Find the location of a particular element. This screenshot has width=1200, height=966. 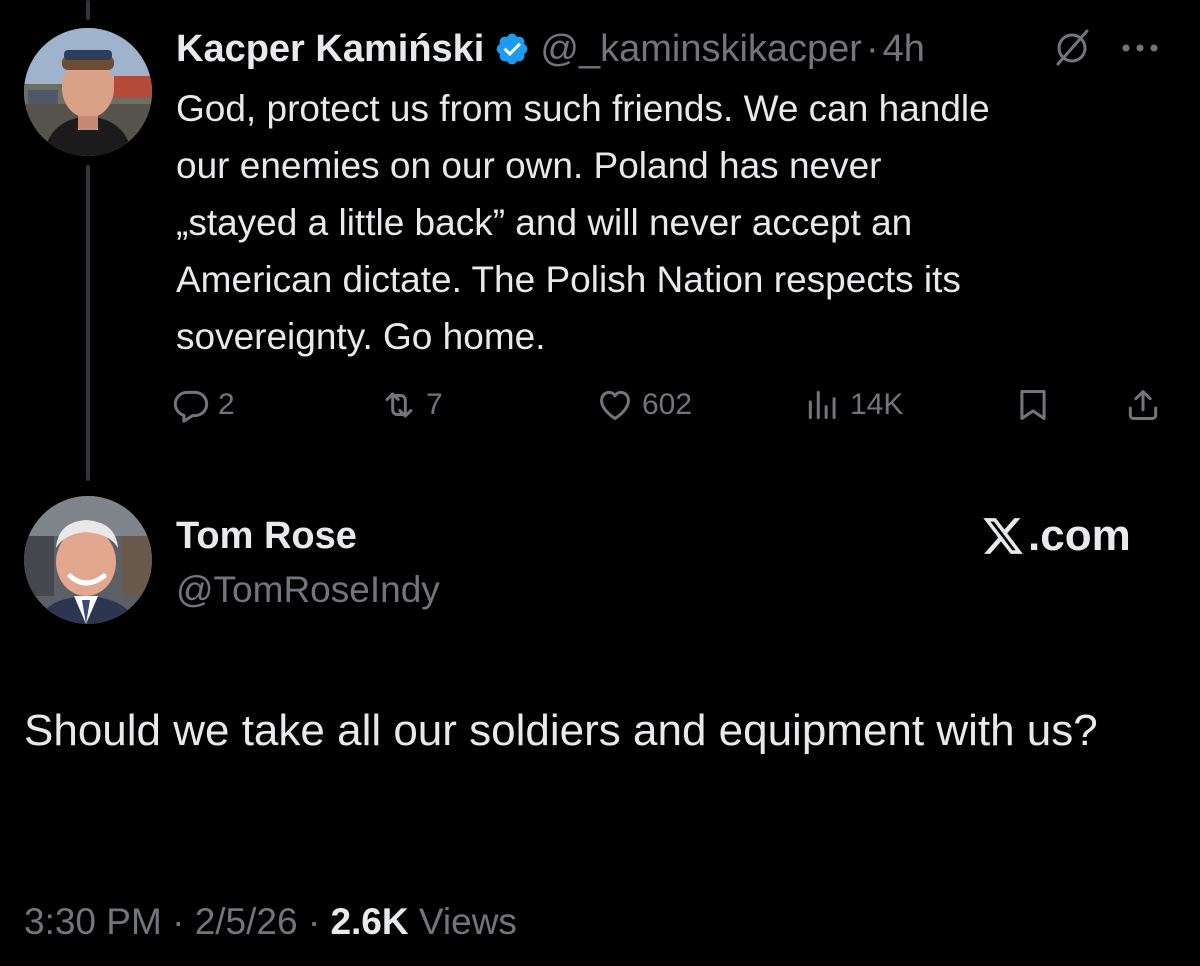

reply-button: 2 is located at coordinates (203, 405).